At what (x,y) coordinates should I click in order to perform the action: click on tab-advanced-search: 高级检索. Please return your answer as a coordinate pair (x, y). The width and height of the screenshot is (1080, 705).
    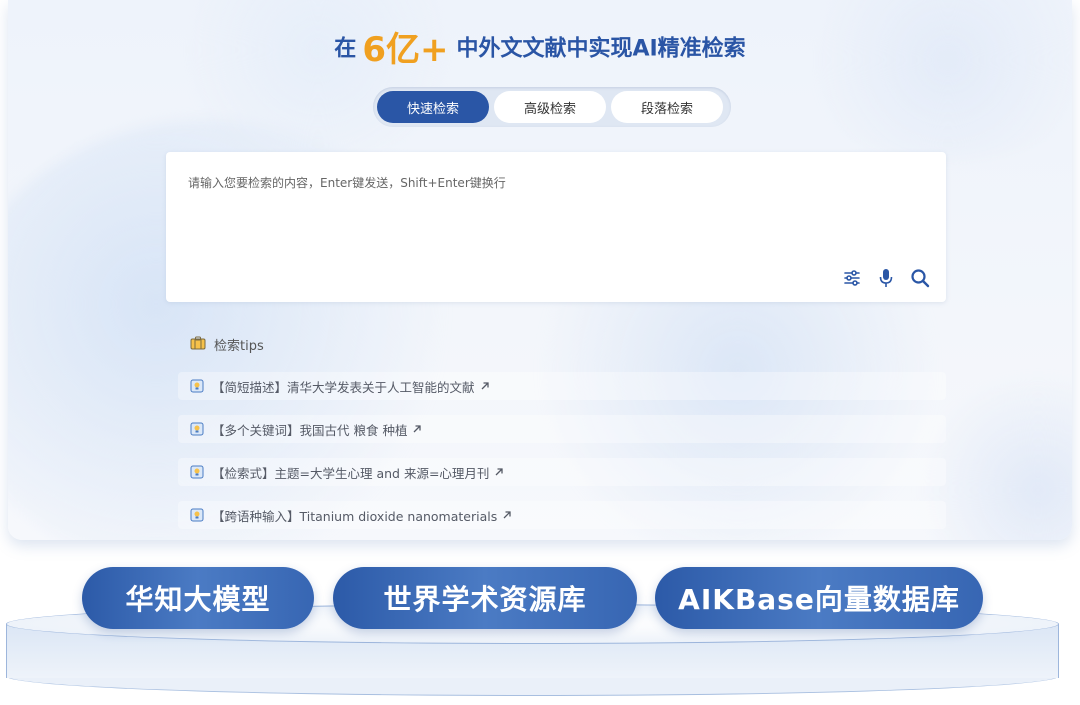
    Looking at the image, I should click on (550, 107).